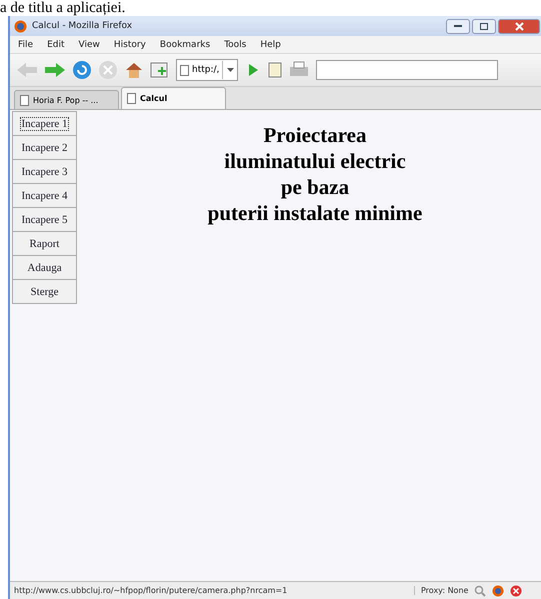  Describe the element at coordinates (150, 590) in the screenshot. I see `status-url: http://www.cs.ubbcluj.ro/~hfpop/florin/putere/camera.php?nrcam=1` at that location.